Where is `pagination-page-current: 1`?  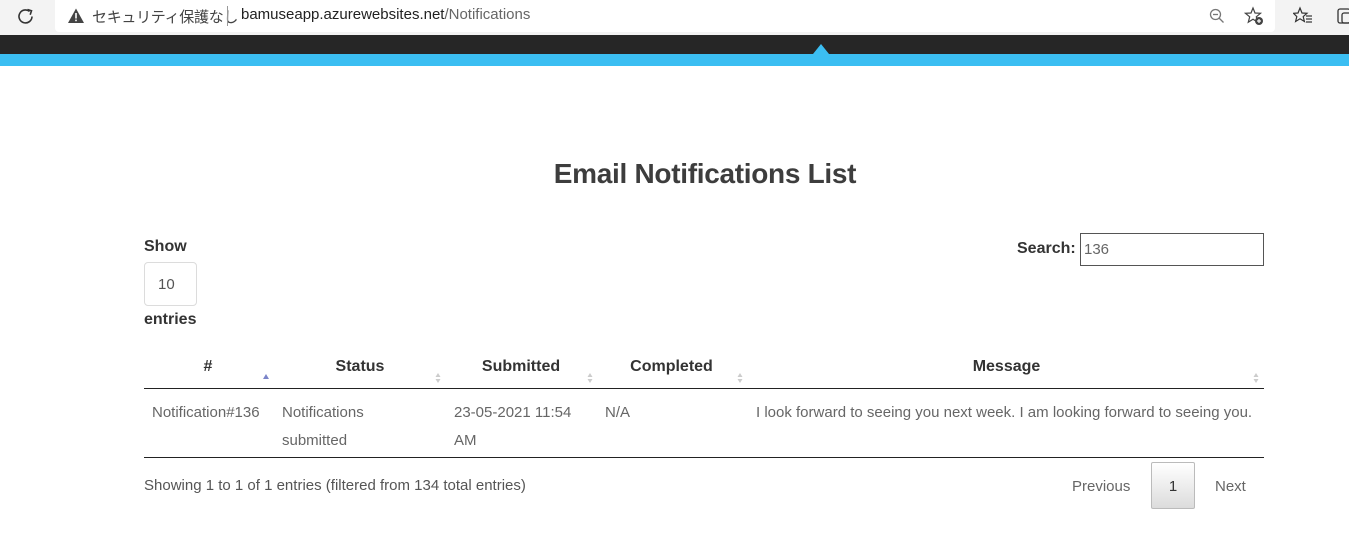 pagination-page-current: 1 is located at coordinates (1173, 485).